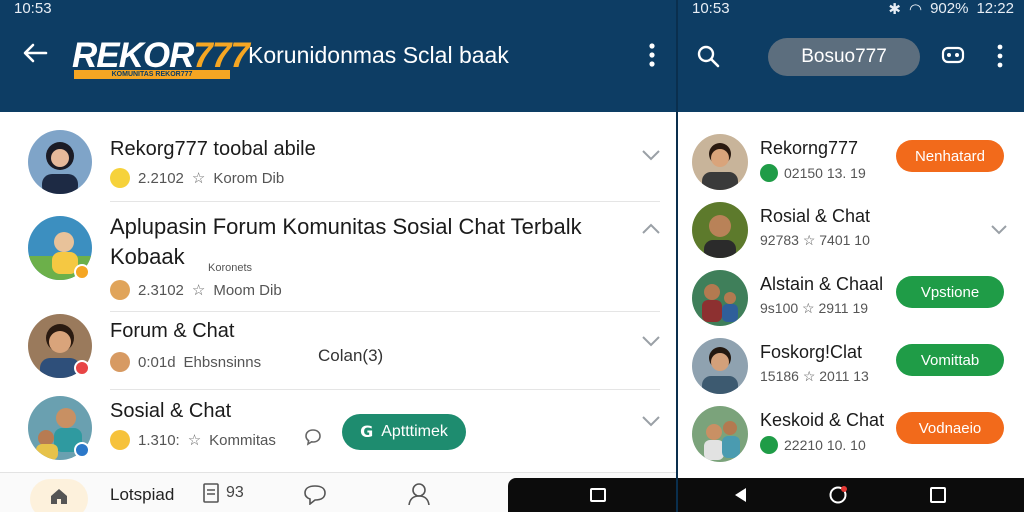  Describe the element at coordinates (222, 362) in the screenshot. I see `meta-text: Ehbsnsinns` at that location.